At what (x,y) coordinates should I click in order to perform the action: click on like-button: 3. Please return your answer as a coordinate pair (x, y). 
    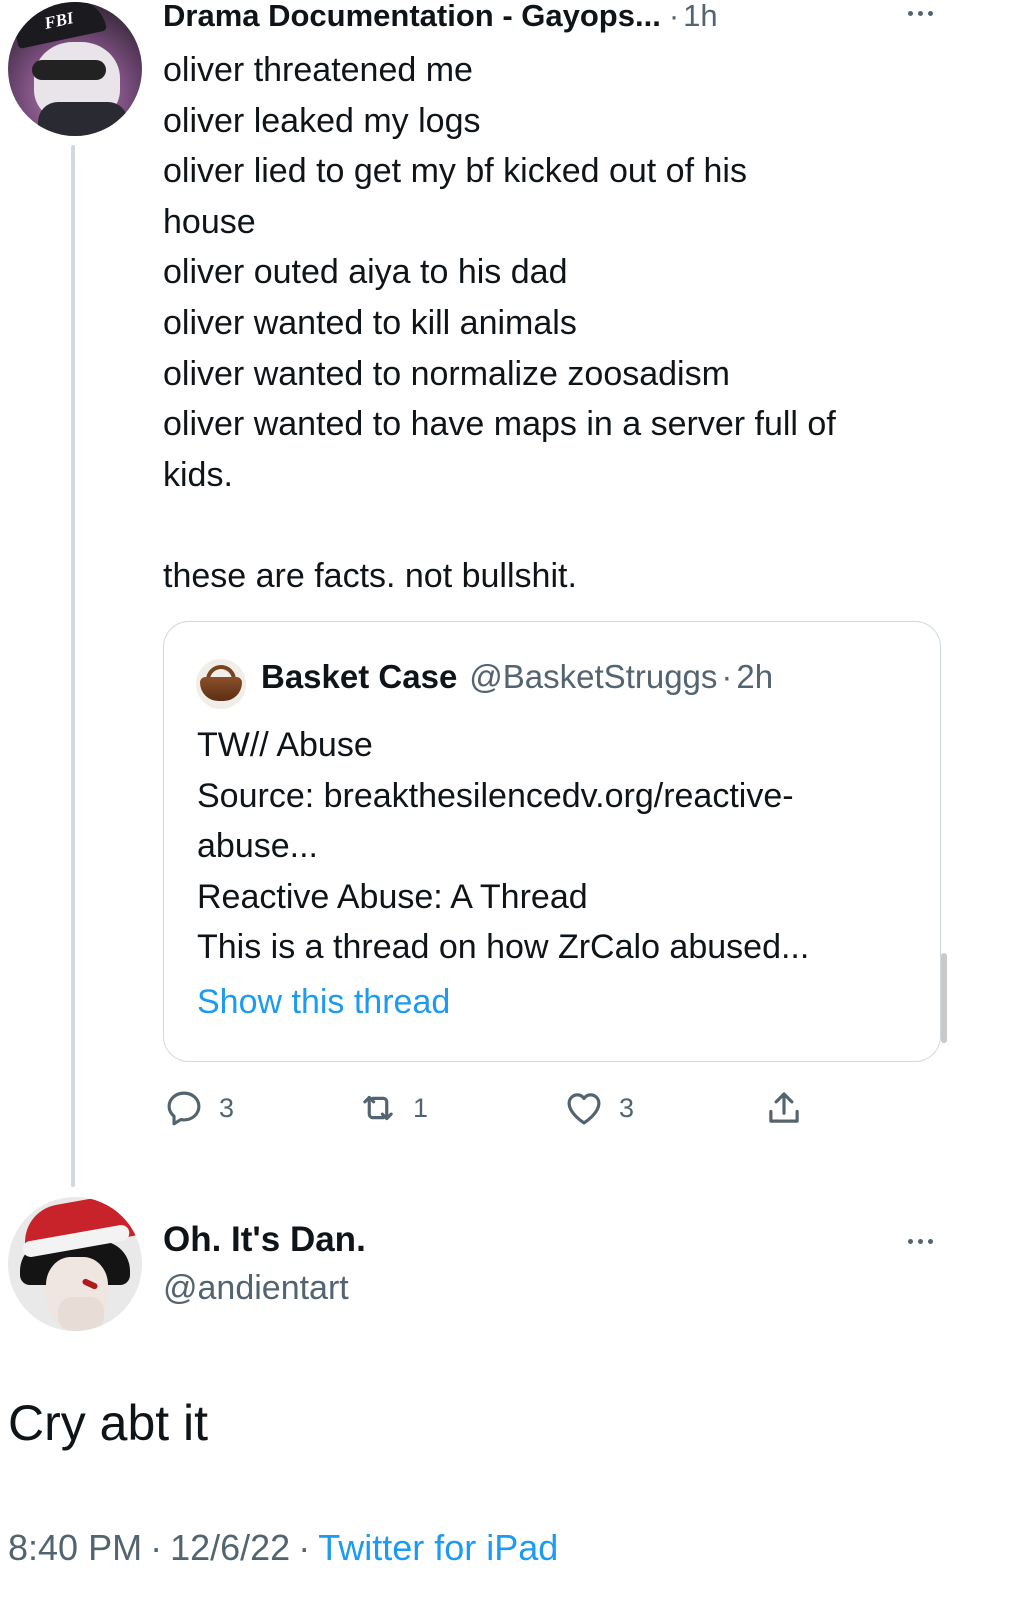
    Looking at the image, I should click on (598, 1108).